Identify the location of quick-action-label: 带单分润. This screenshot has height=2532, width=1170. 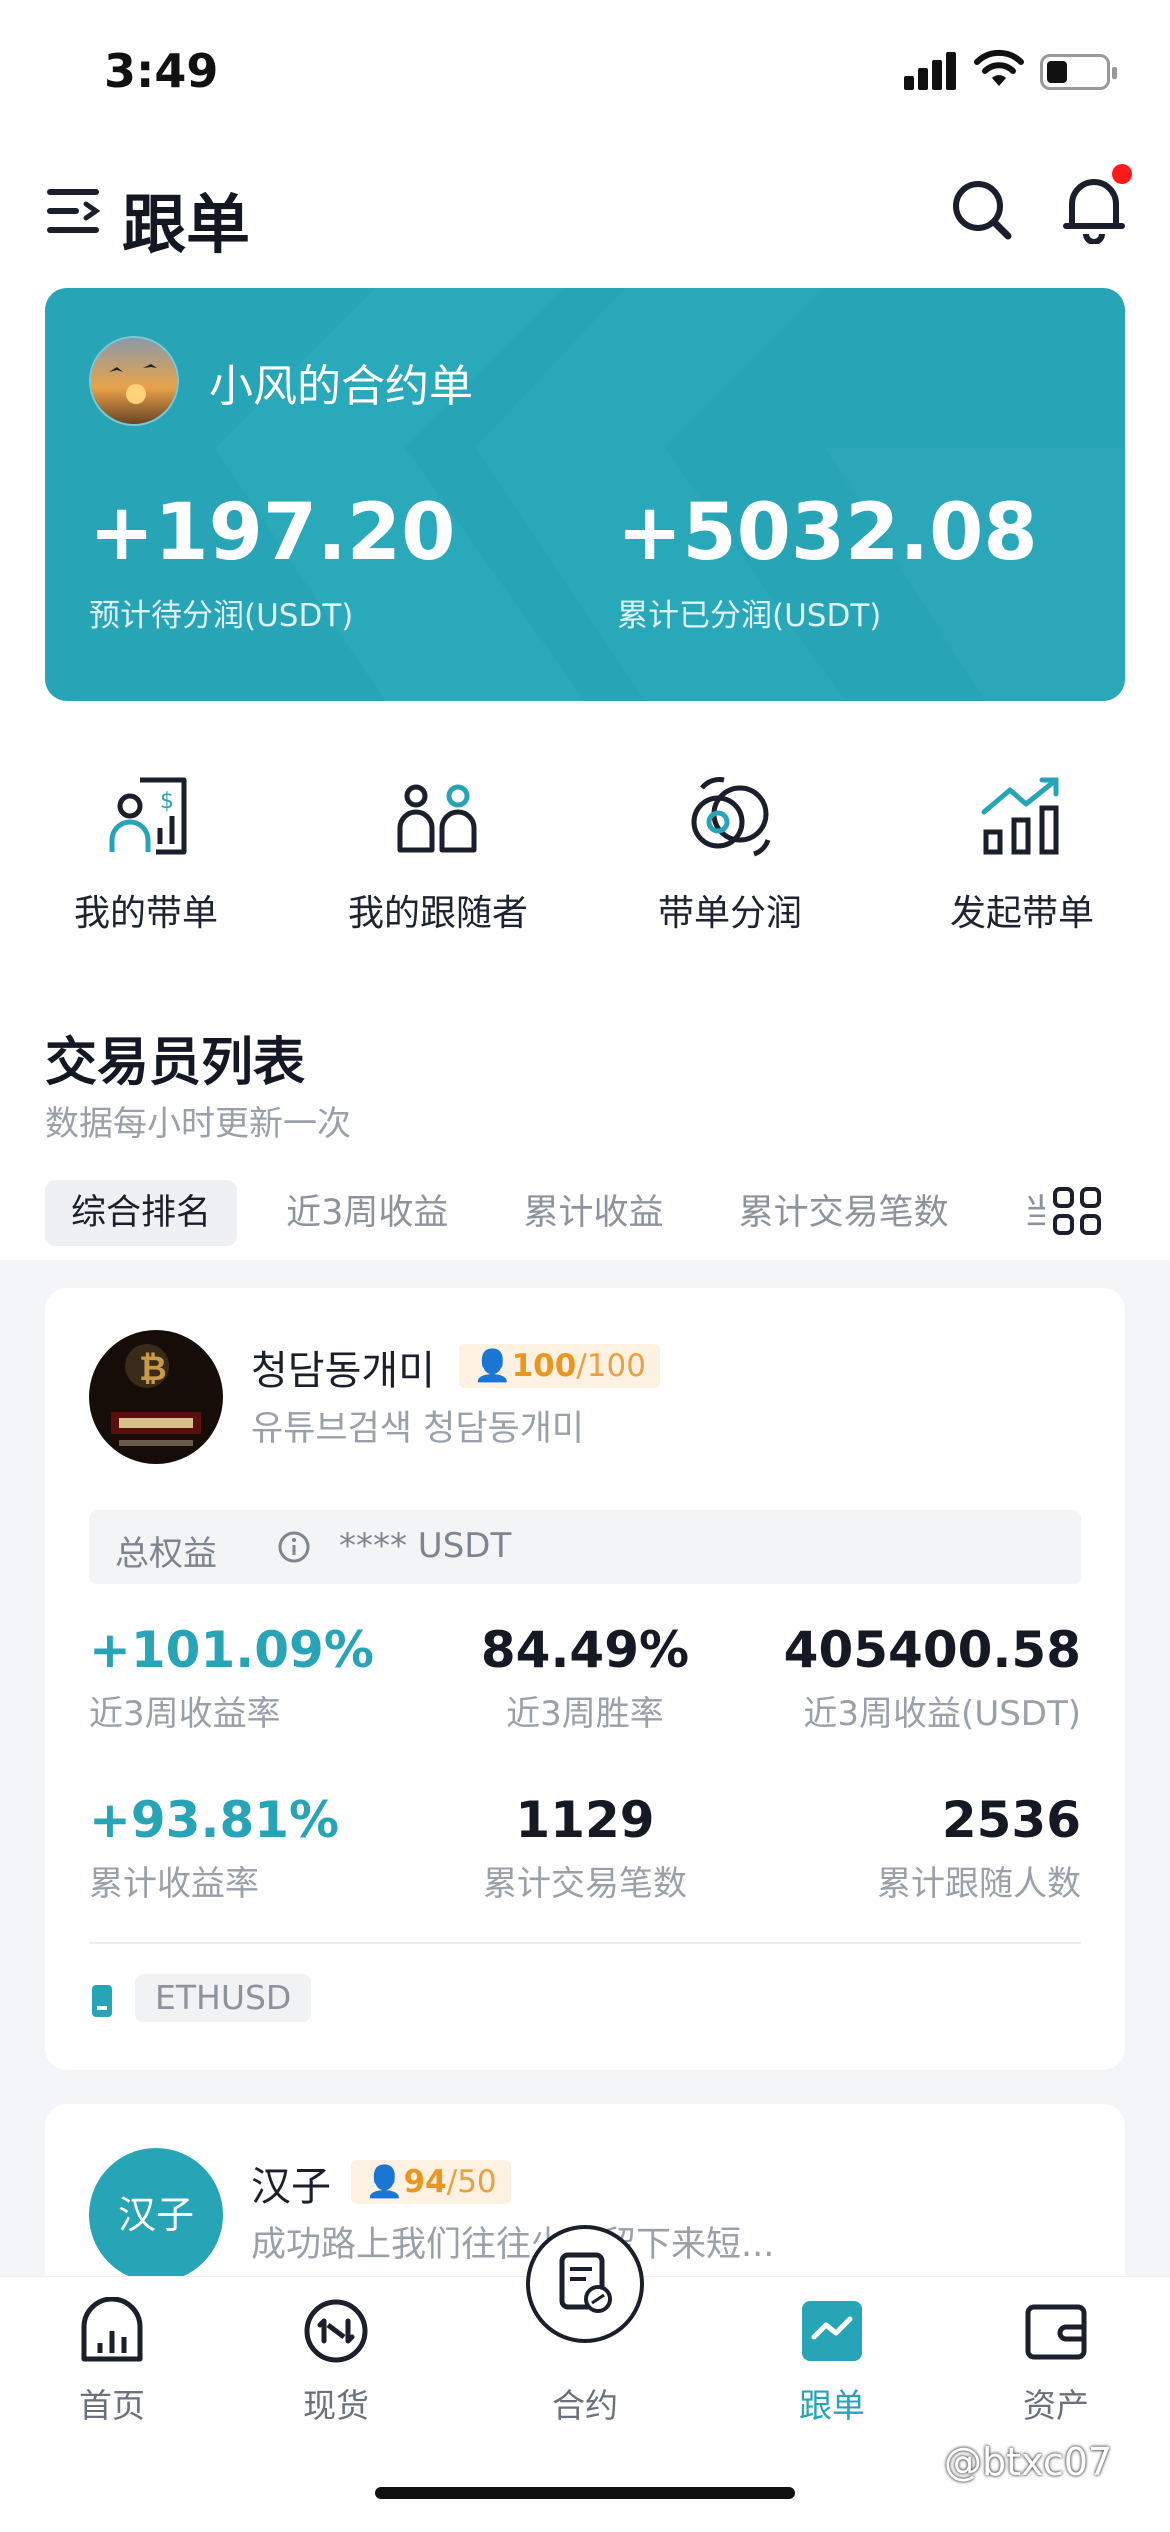
(729, 913).